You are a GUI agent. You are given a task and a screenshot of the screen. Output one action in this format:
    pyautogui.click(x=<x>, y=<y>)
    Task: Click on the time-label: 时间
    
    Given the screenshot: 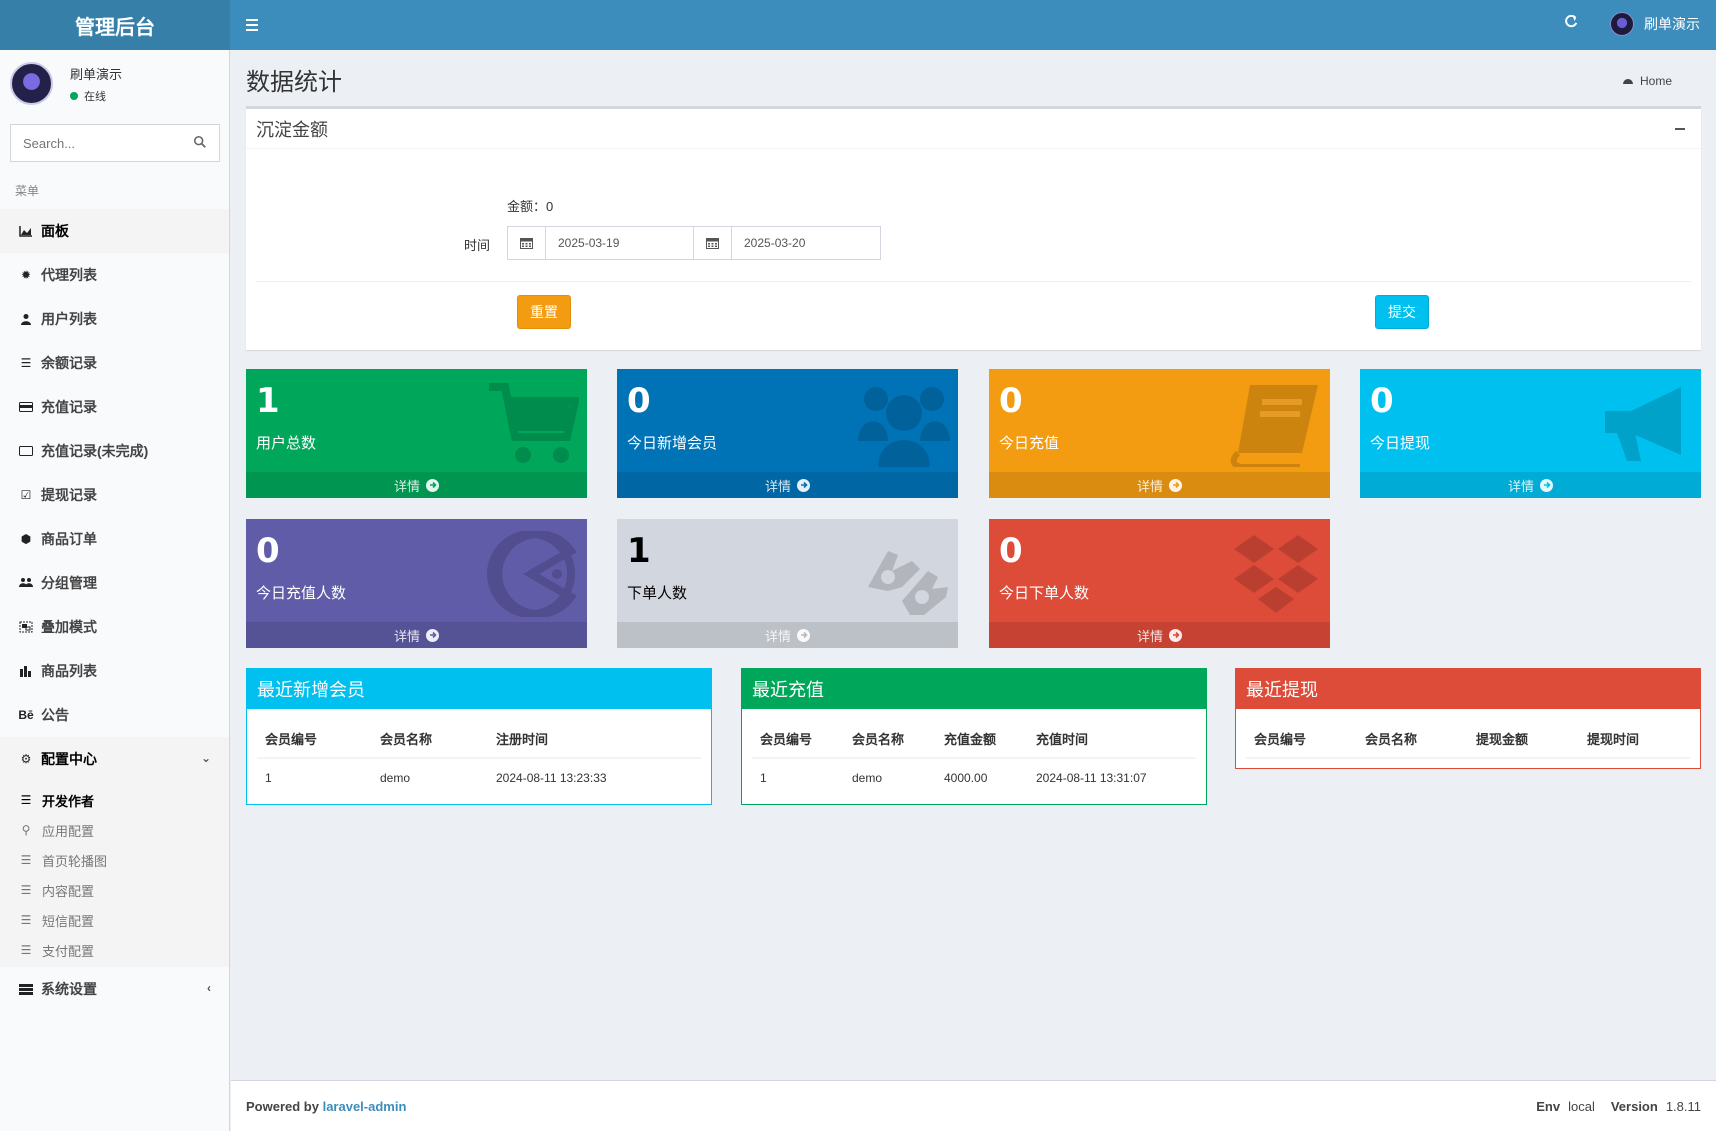 What is the action you would take?
    pyautogui.click(x=477, y=245)
    